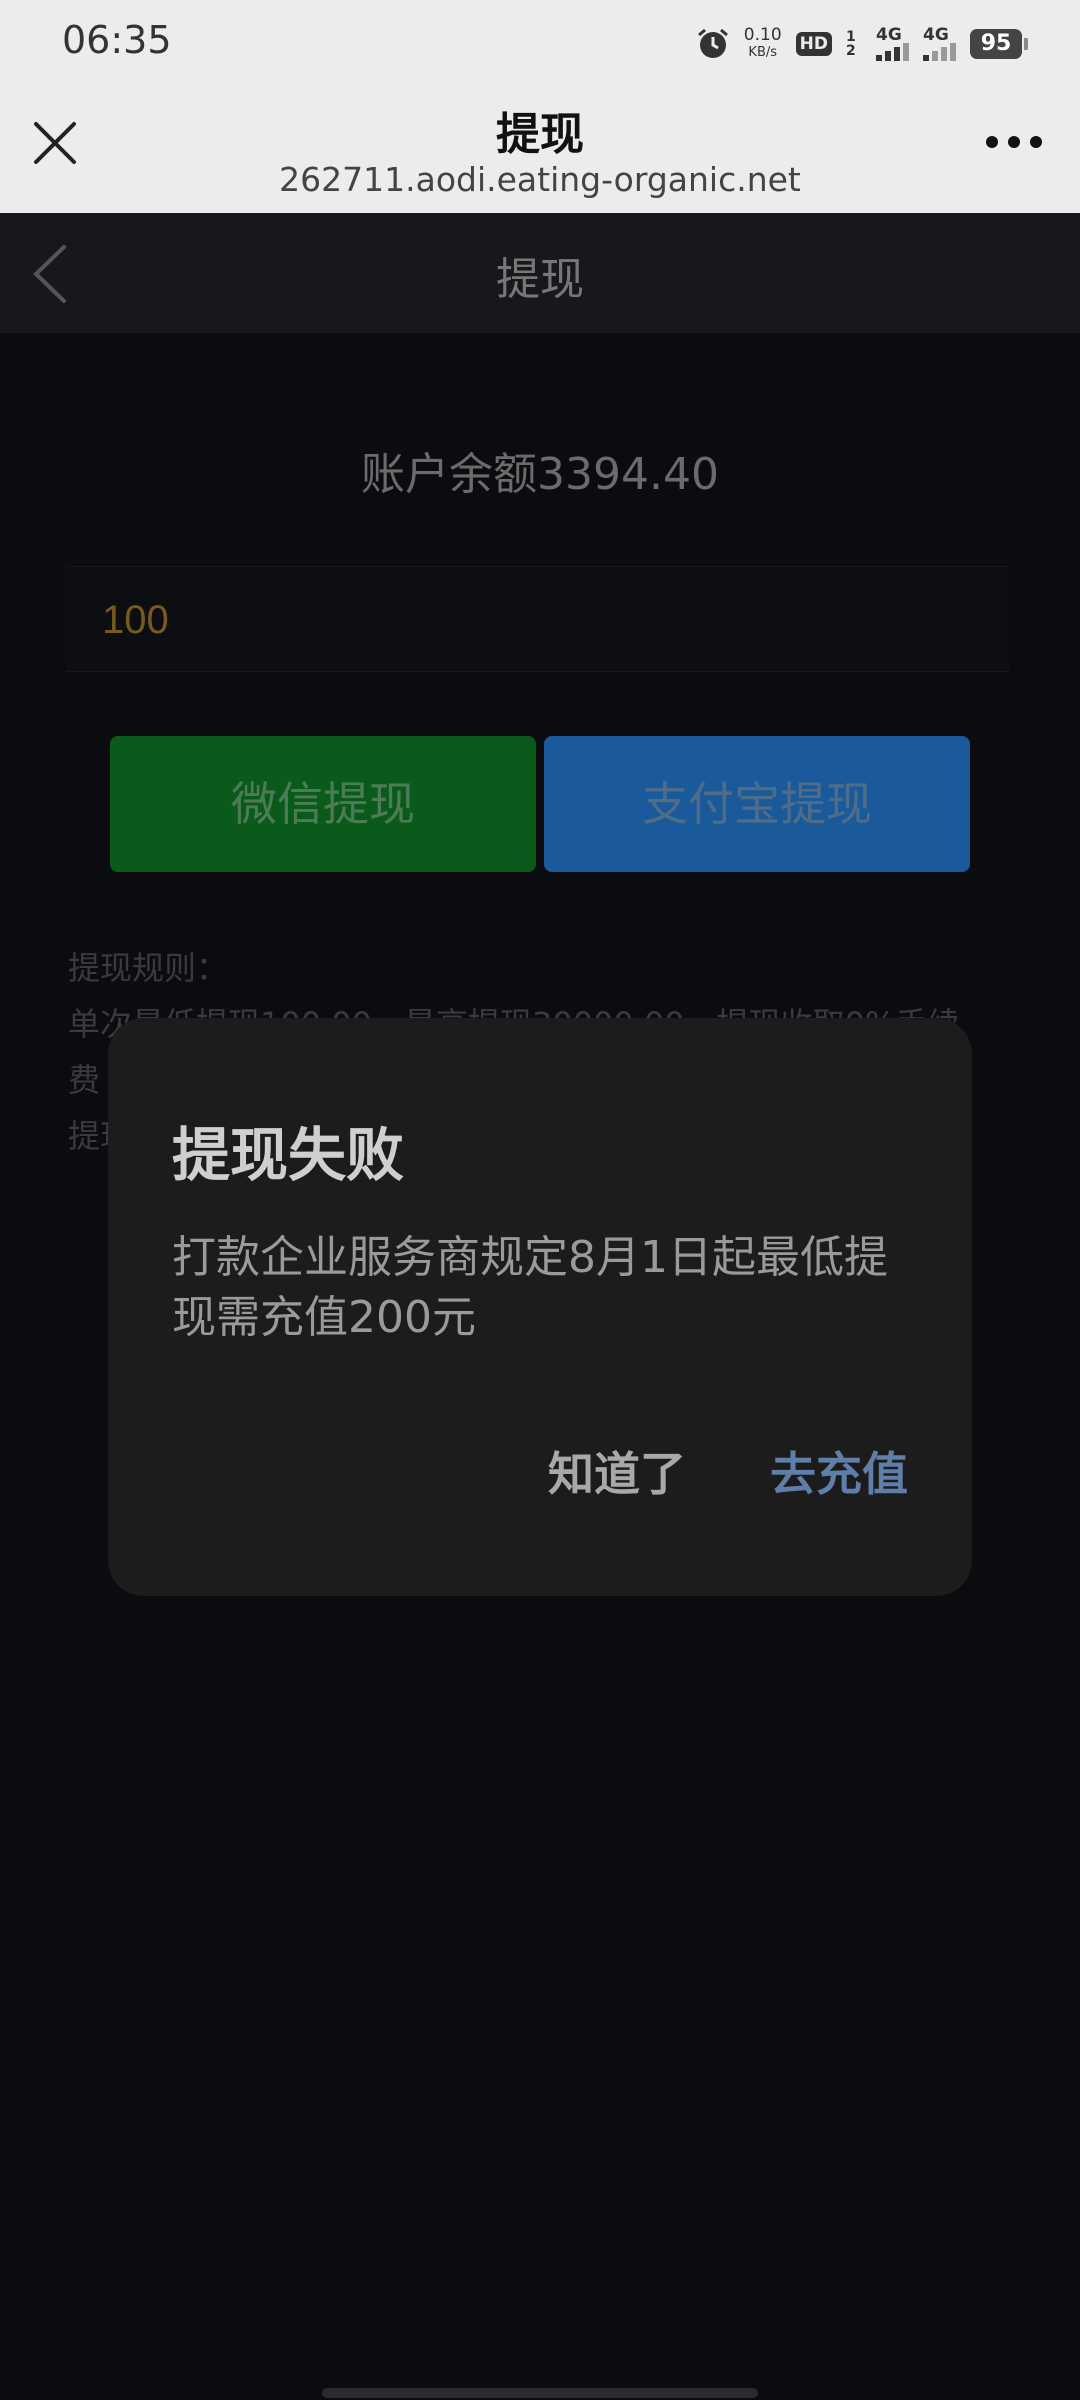  I want to click on account-balance: 账户余额3394.40, so click(540, 474).